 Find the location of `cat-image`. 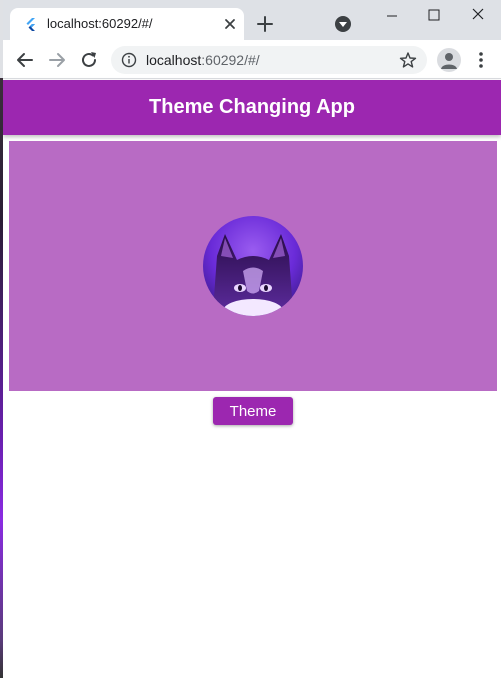

cat-image is located at coordinates (253, 266).